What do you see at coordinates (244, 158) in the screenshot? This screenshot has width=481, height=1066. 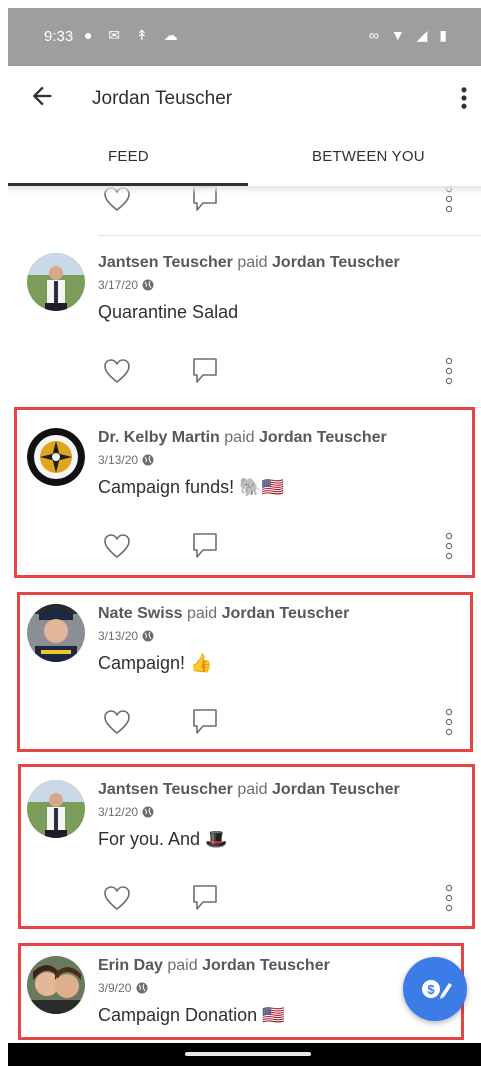 I see `tab-bar: FEED BETWEEN YOU` at bounding box center [244, 158].